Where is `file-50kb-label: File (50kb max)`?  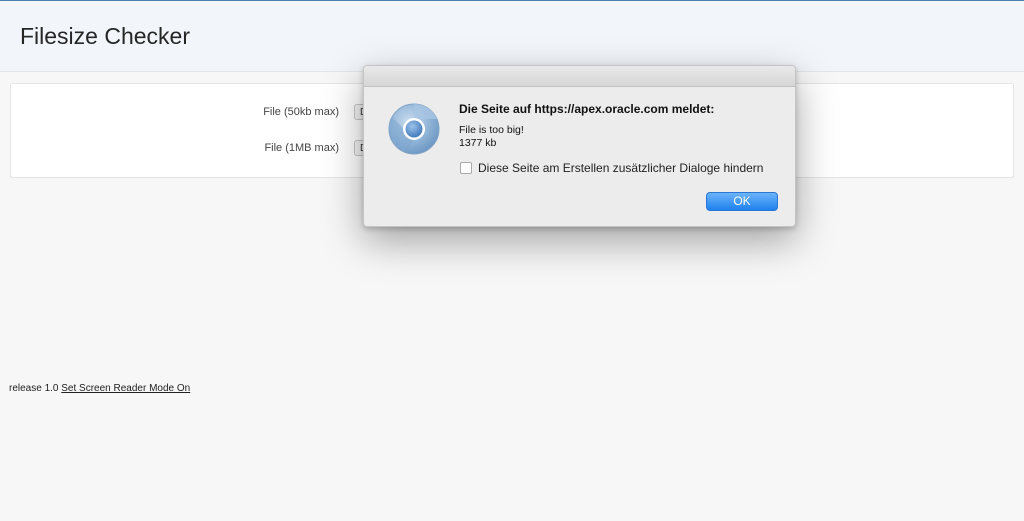 file-50kb-label: File (50kb max) is located at coordinates (301, 112).